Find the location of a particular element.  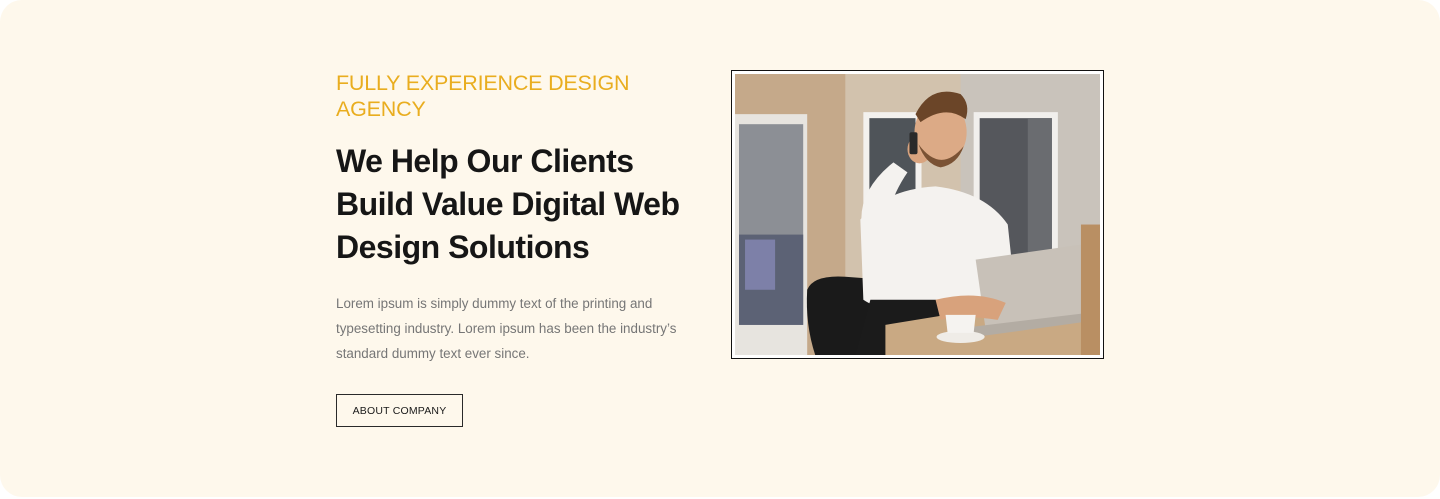

eyebrow-label: FULLY EXPERIENCE DESIGN AGENCY is located at coordinates (483, 96).